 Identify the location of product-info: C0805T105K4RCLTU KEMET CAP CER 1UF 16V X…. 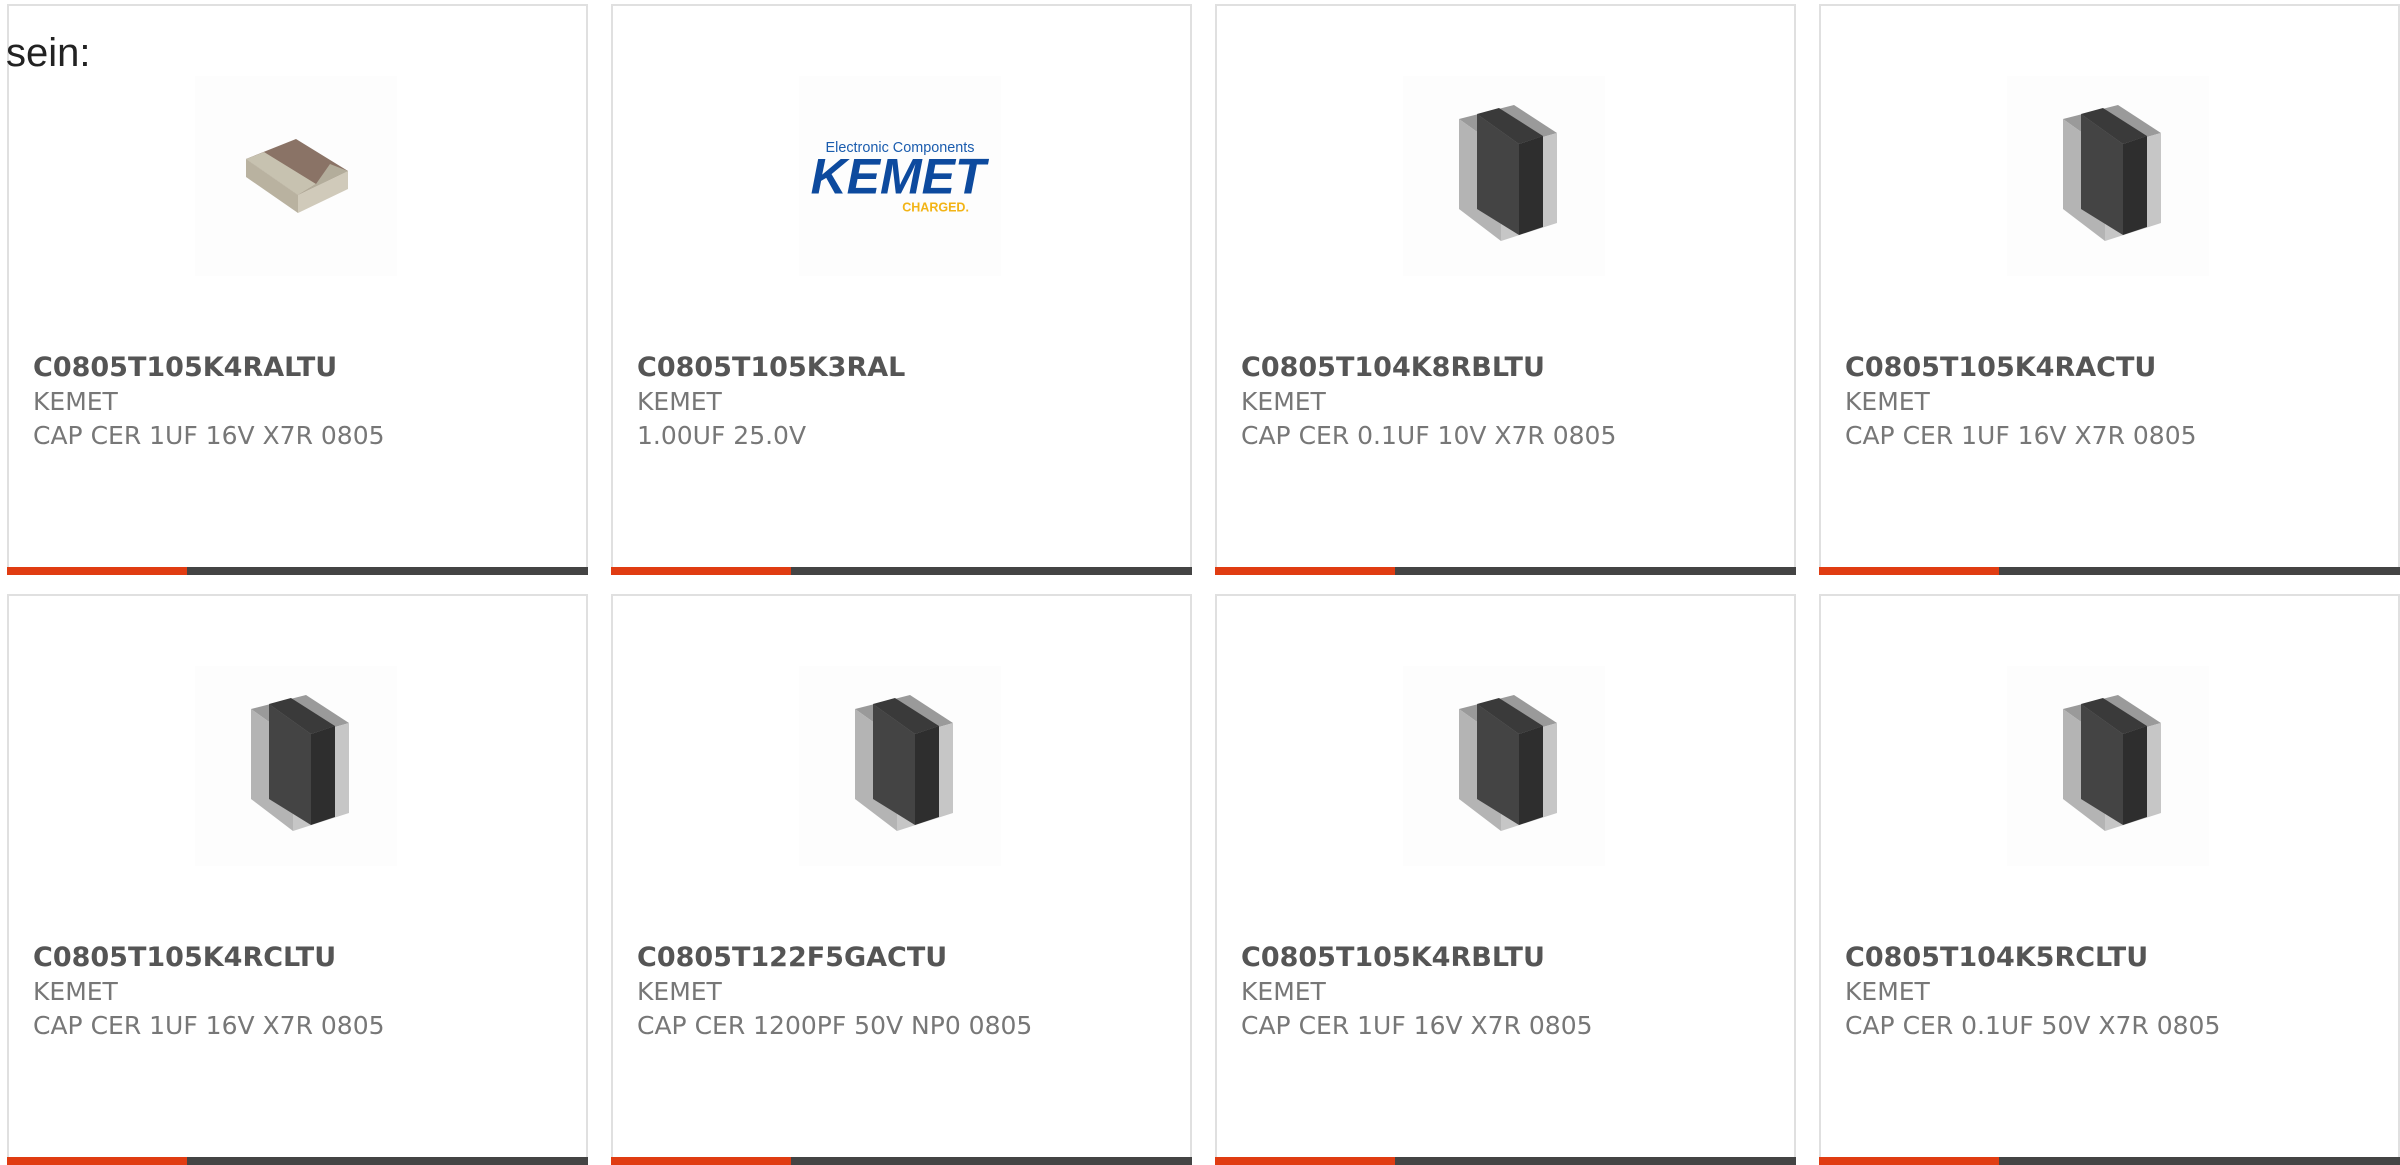
(298, 991).